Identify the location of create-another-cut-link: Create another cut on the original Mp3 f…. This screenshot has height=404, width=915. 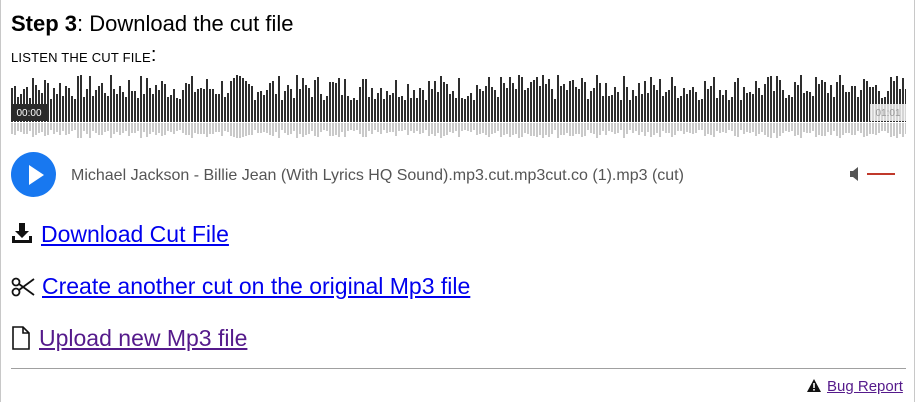
(256, 286).